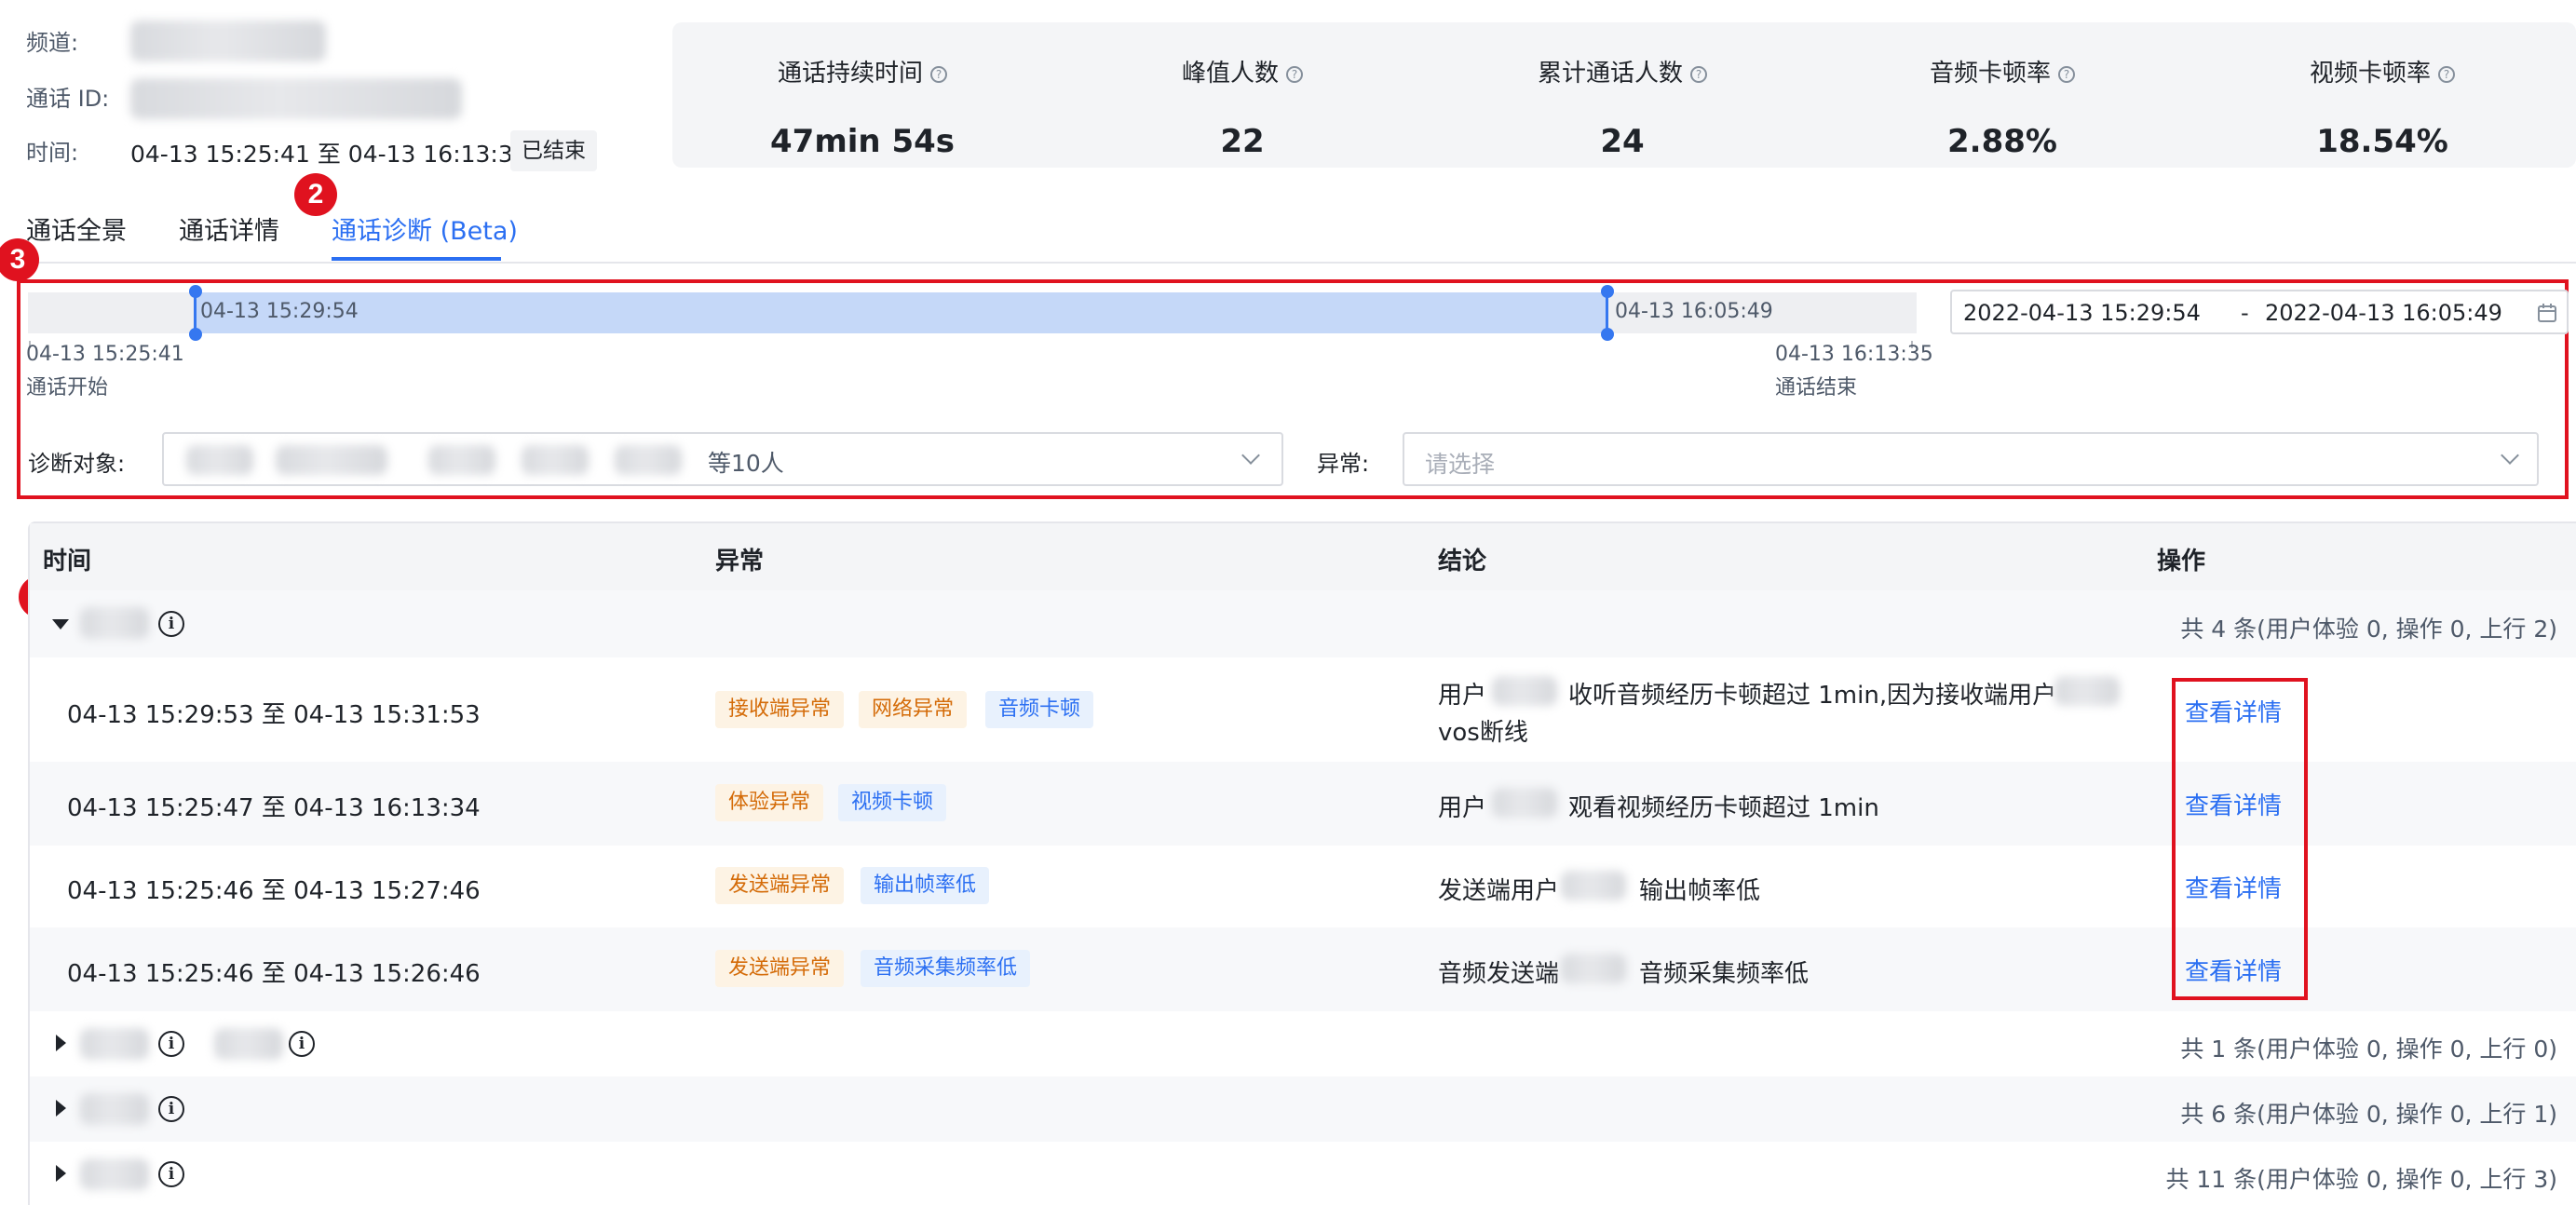 This screenshot has width=2576, height=1205. What do you see at coordinates (1700, 891) in the screenshot?
I see `row-conclusion-text: 输出帧率低` at bounding box center [1700, 891].